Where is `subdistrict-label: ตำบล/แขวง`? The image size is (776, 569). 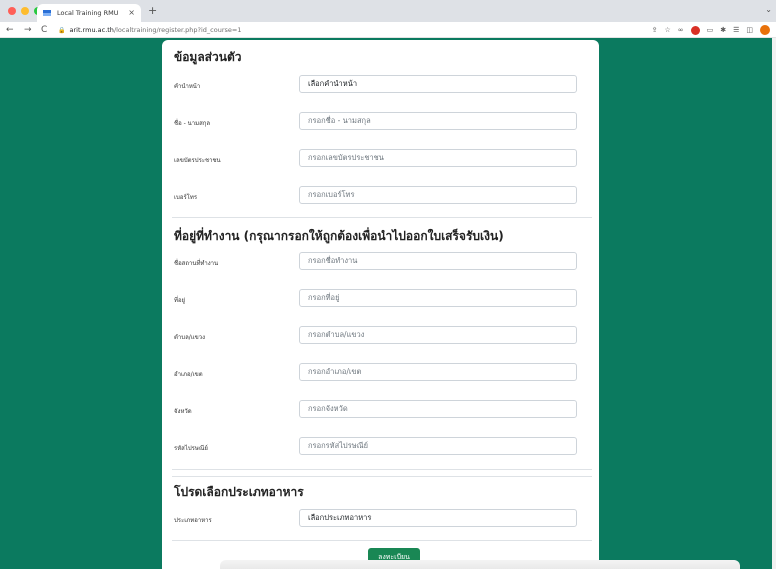 subdistrict-label: ตำบล/แขวง is located at coordinates (190, 337).